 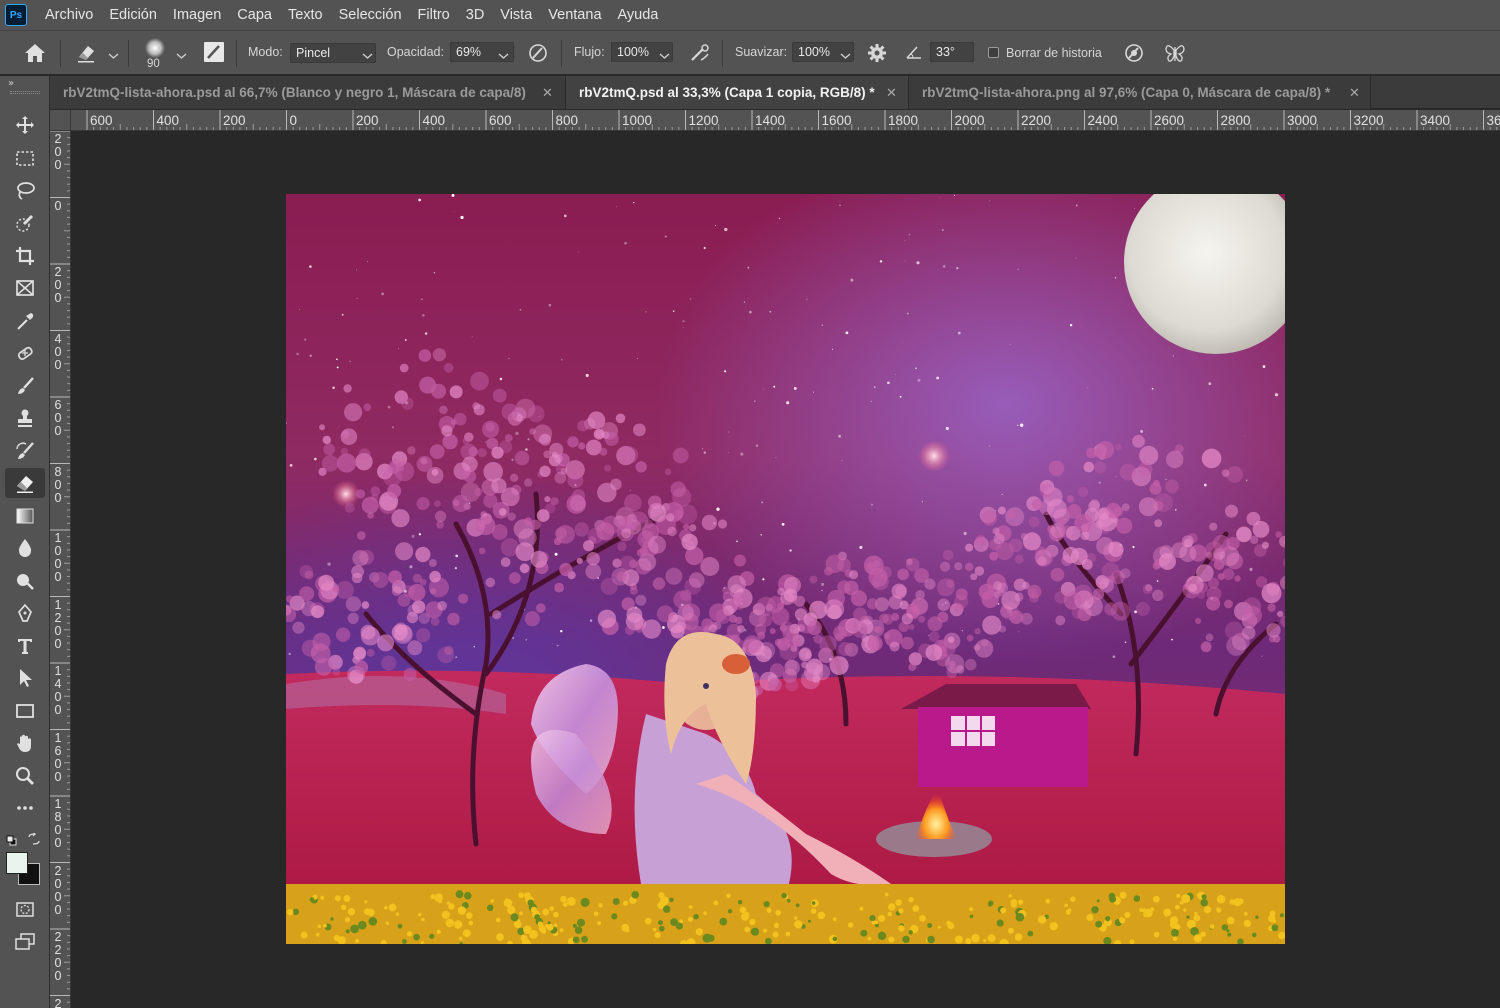 What do you see at coordinates (1235, 120) in the screenshot?
I see `ruler-tick-label: 2800` at bounding box center [1235, 120].